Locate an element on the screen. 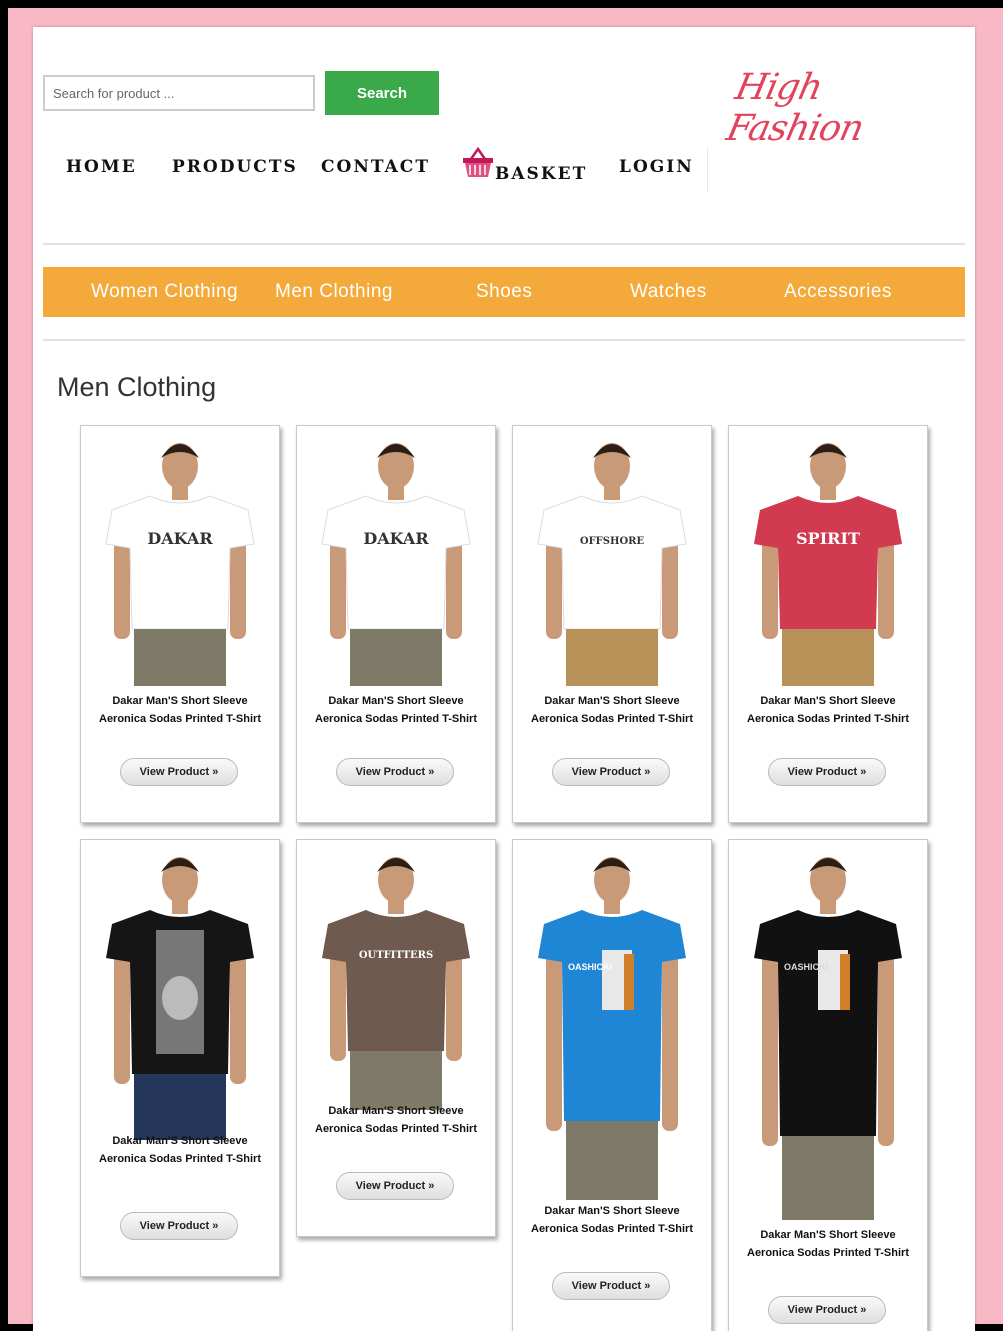 This screenshot has height=1331, width=1003. nav-contact: CONTACT is located at coordinates (375, 167).